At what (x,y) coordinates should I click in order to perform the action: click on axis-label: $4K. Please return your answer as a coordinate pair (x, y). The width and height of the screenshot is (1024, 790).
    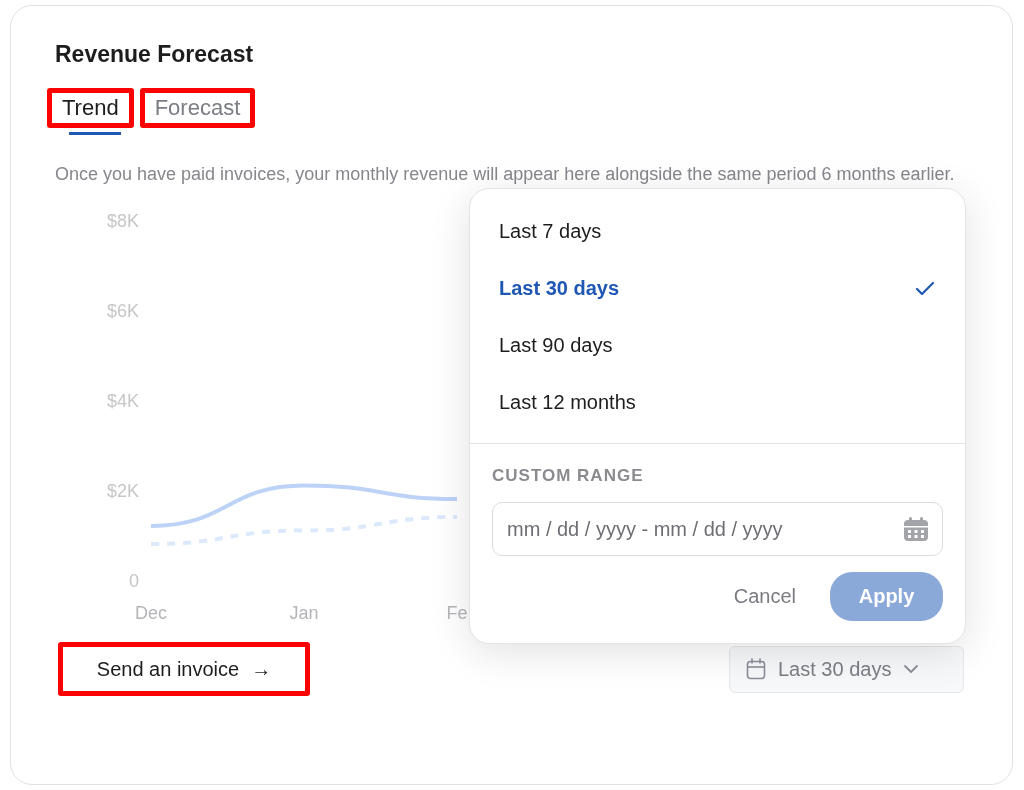
    Looking at the image, I should click on (122, 401).